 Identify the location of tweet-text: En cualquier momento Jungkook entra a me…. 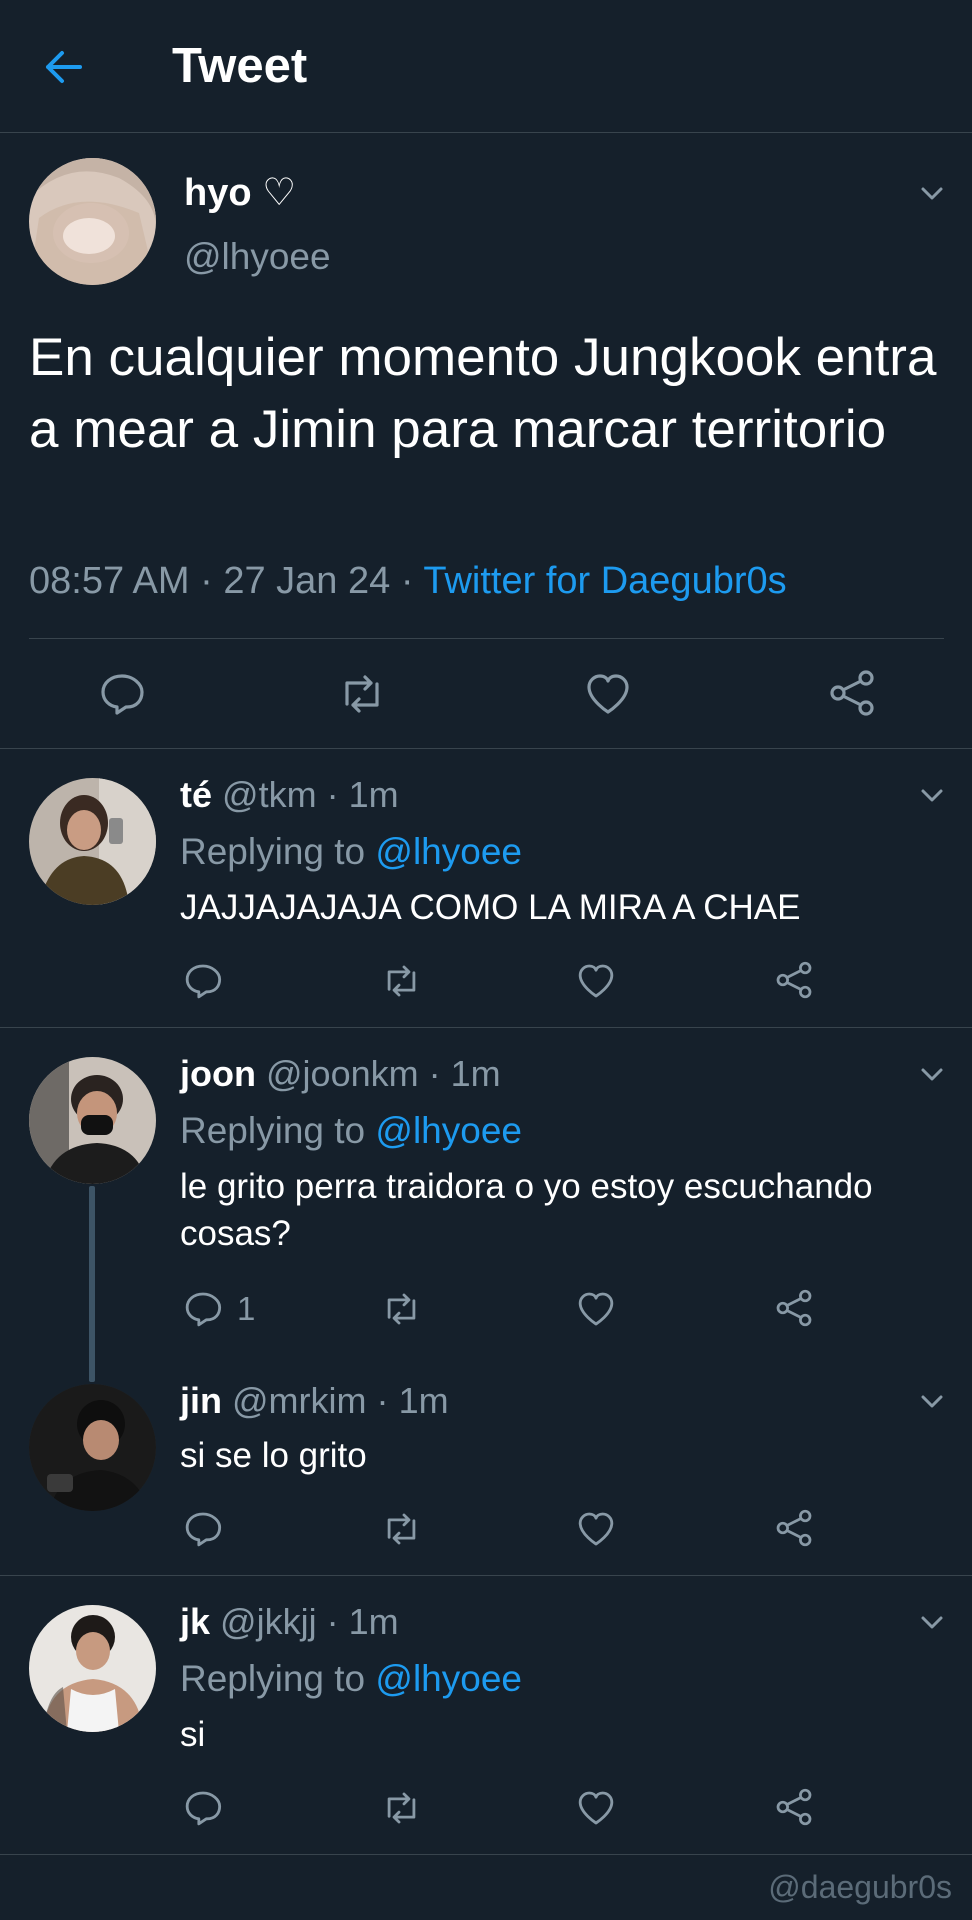
(483, 393).